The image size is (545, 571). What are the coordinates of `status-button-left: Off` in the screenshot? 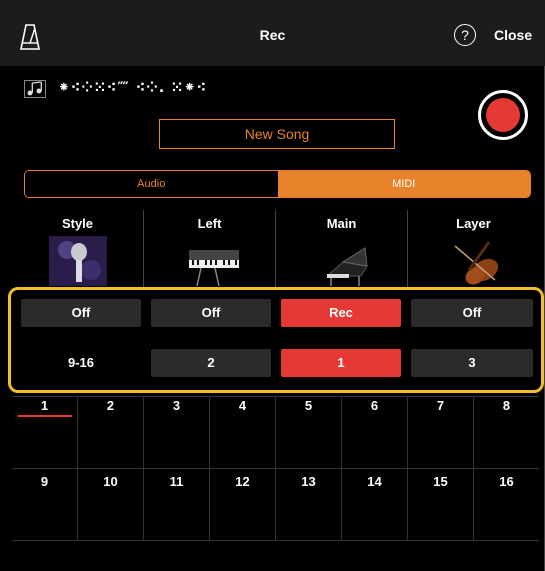 It's located at (211, 313).